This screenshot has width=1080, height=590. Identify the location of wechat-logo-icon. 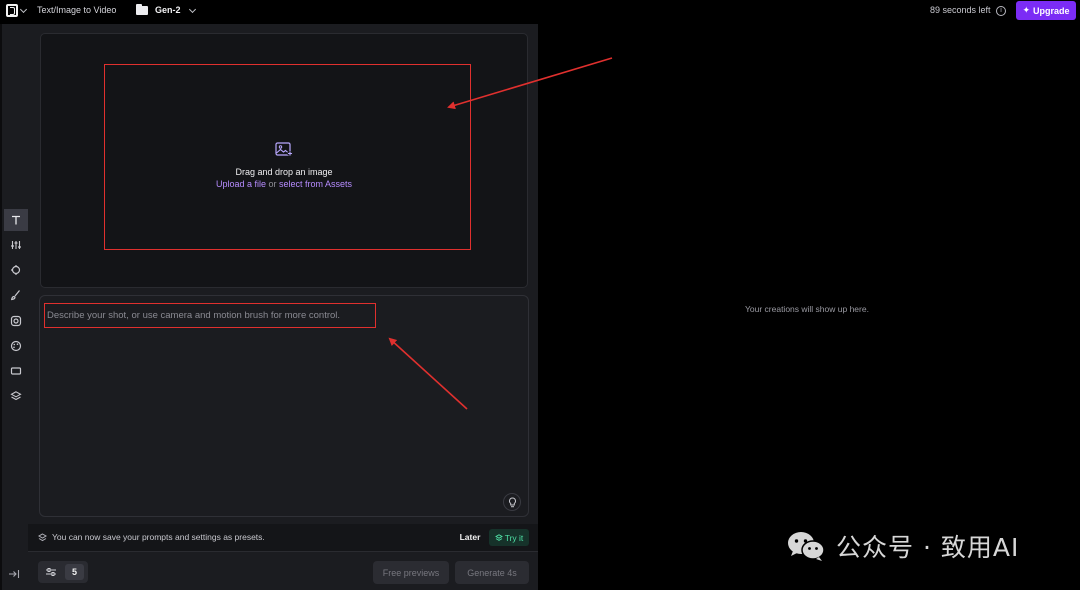
(806, 546).